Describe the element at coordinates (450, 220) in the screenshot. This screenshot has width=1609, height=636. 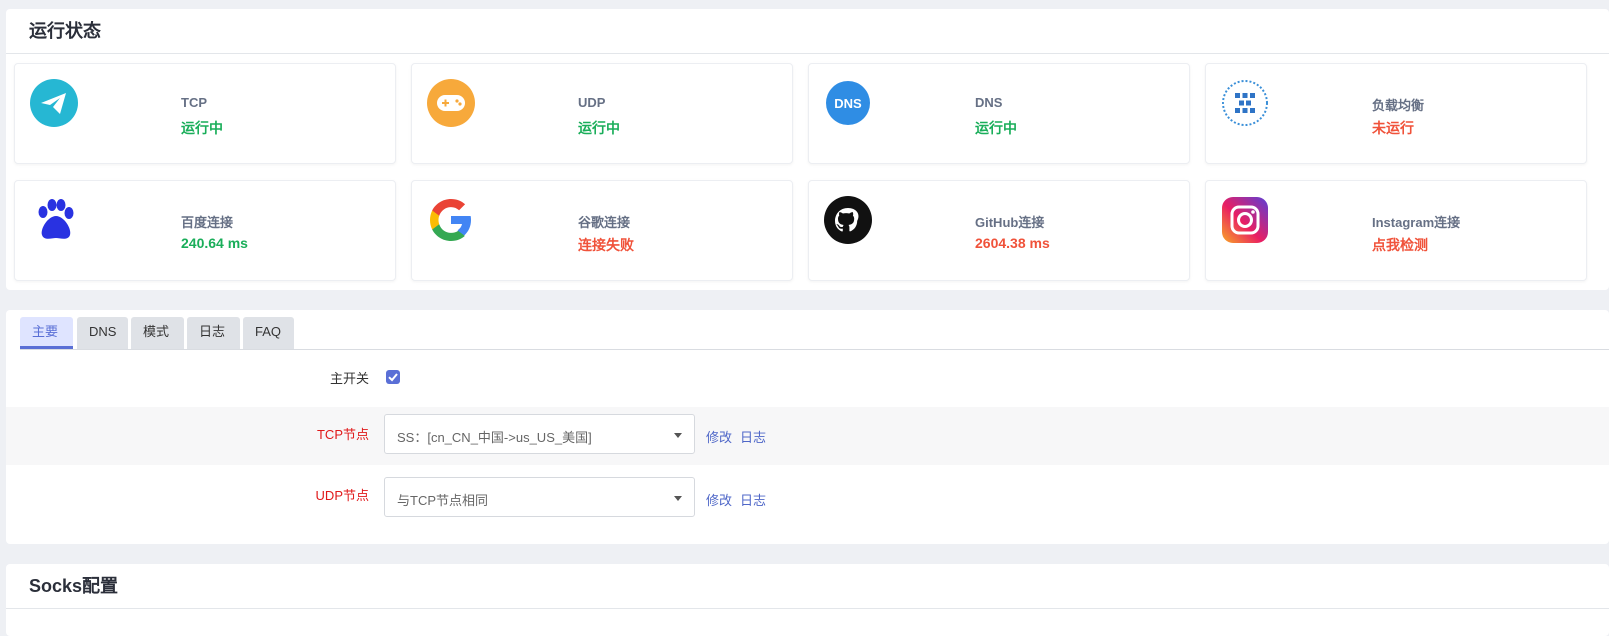
I see `google-icon` at that location.